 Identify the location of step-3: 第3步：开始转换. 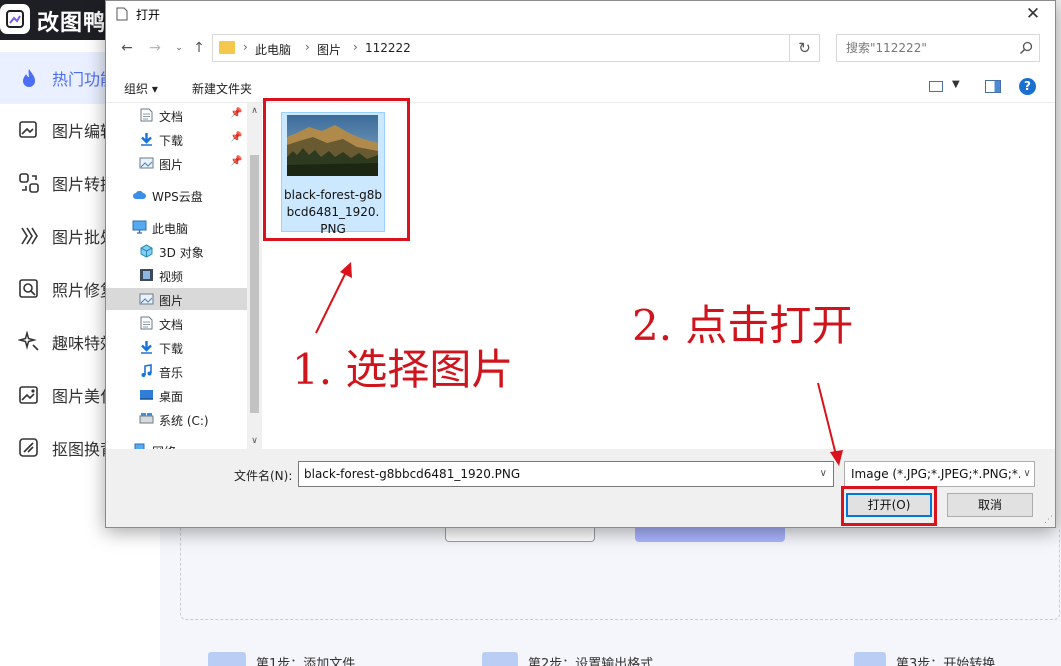
(924, 659).